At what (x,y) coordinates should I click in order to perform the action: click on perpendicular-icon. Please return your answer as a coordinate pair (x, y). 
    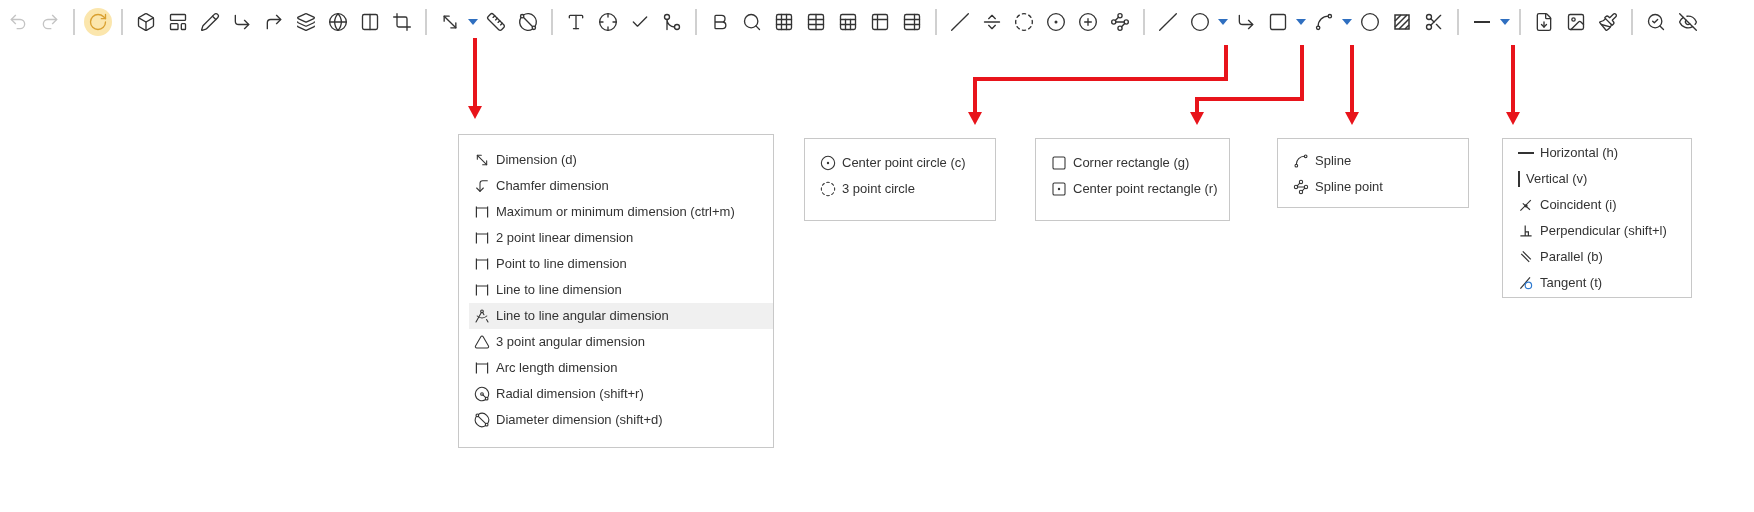
    Looking at the image, I should click on (1526, 231).